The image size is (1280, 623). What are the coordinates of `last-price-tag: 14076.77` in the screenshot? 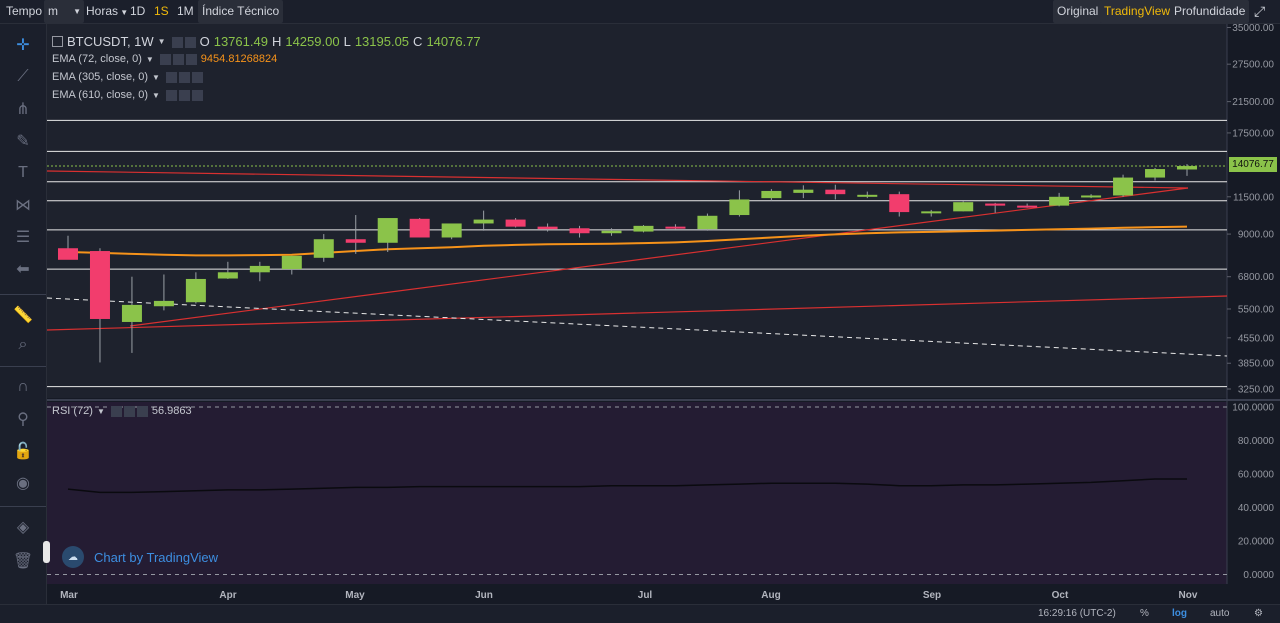 It's located at (1253, 164).